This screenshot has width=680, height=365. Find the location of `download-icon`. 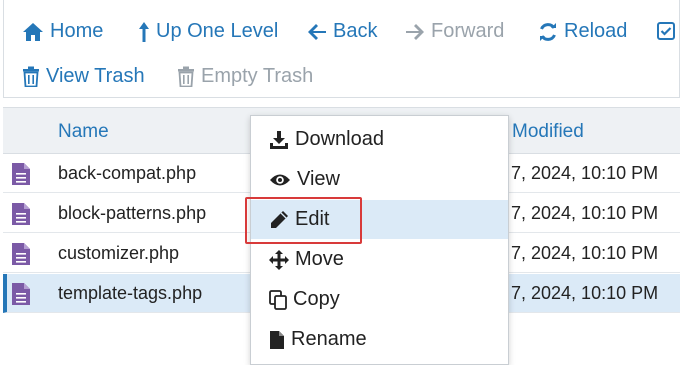

download-icon is located at coordinates (279, 139).